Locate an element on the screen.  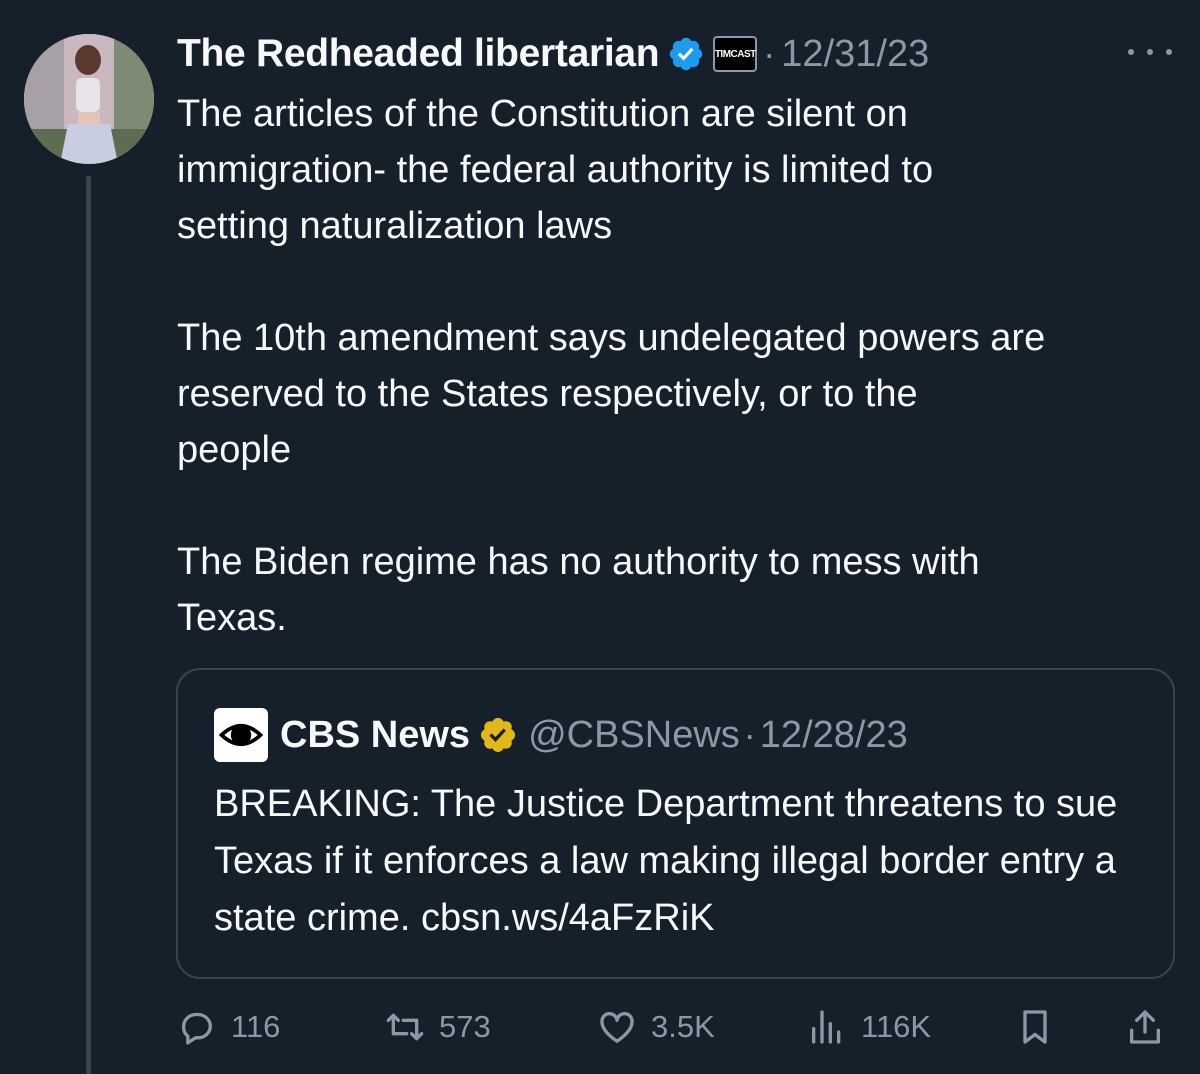
more-icon is located at coordinates (1150, 52).